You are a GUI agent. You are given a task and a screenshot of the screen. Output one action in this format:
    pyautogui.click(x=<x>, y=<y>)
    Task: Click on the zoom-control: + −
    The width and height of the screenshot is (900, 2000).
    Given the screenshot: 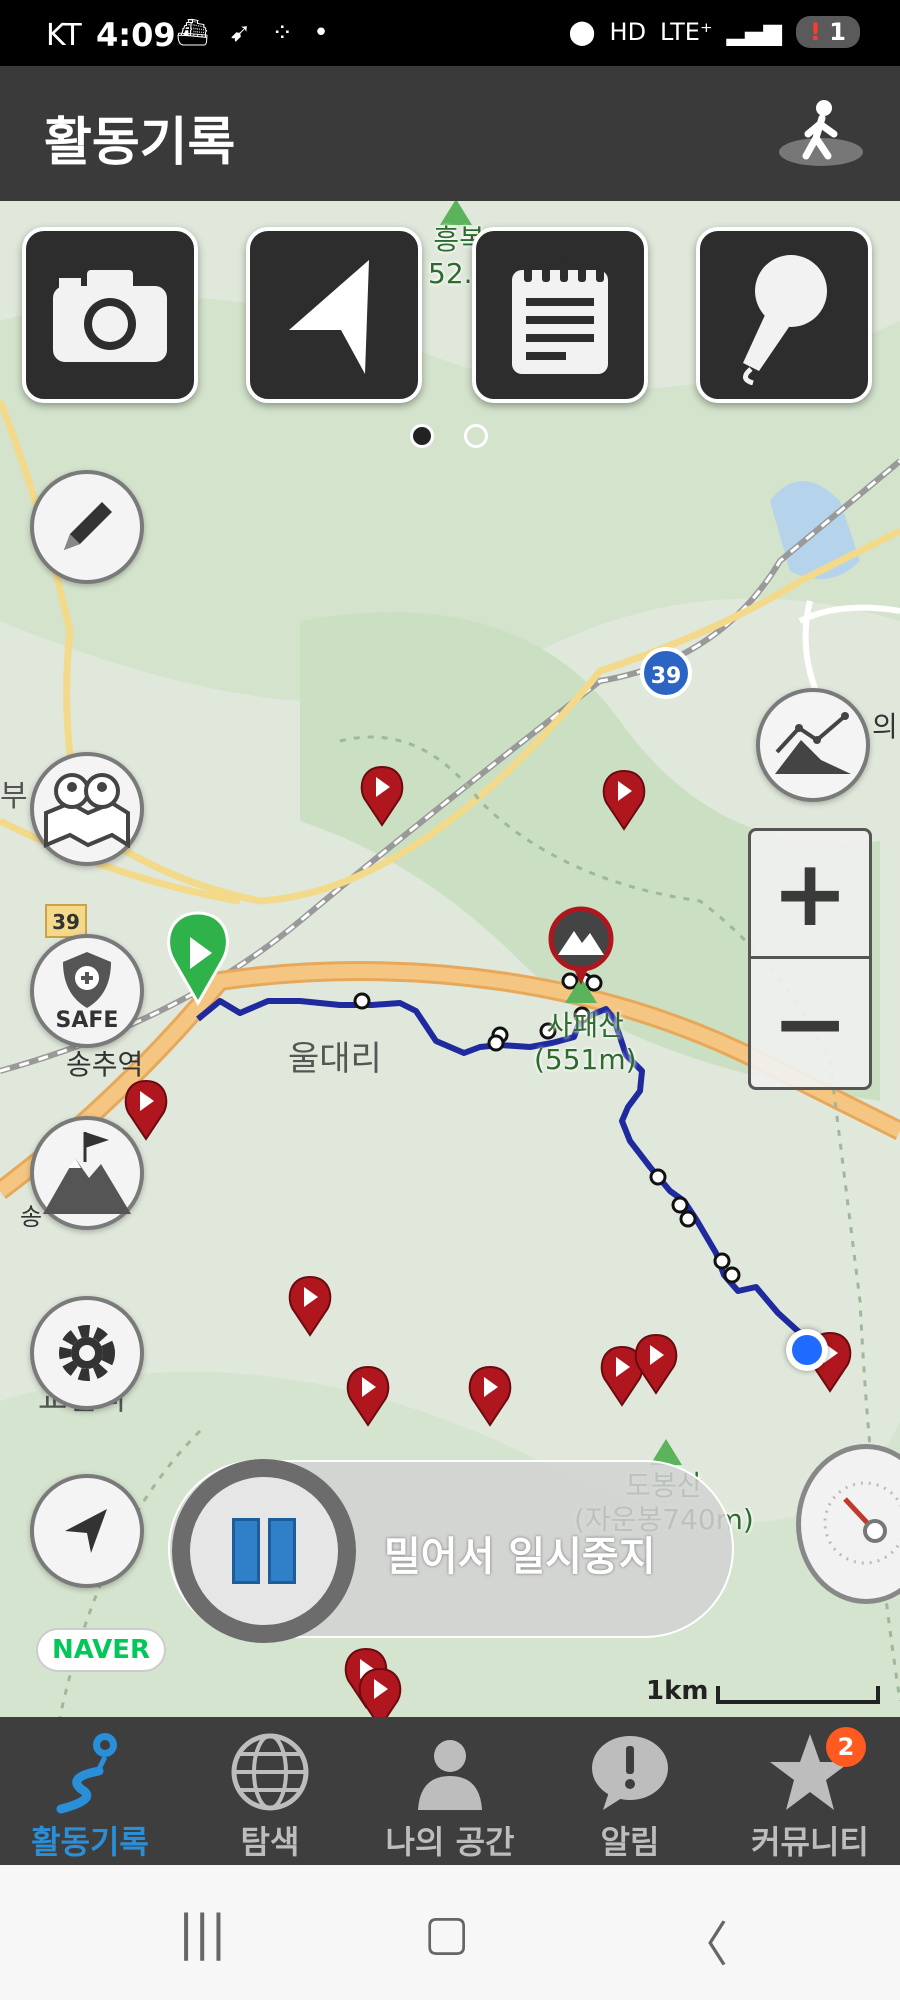 What is the action you would take?
    pyautogui.click(x=810, y=959)
    